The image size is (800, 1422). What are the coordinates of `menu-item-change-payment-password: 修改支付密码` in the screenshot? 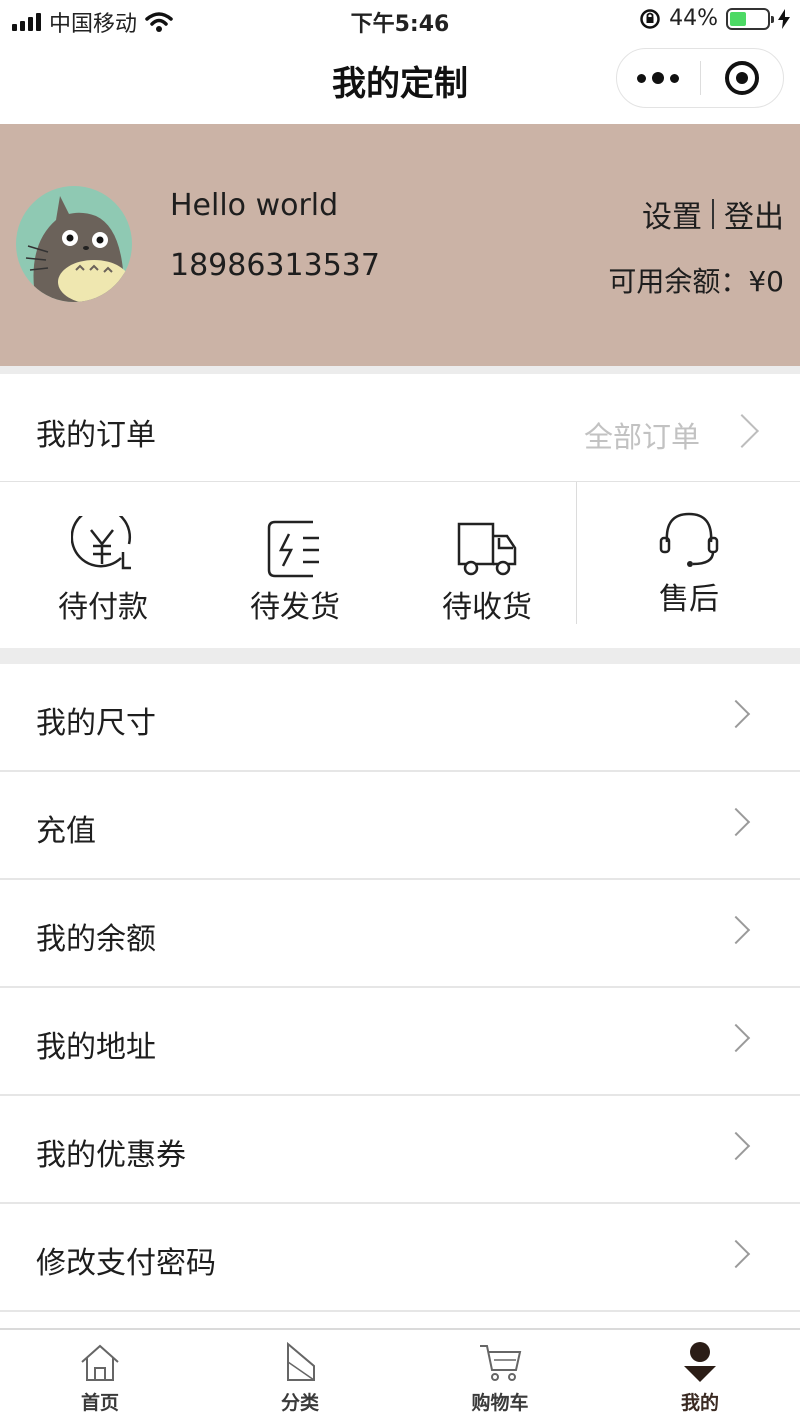 It's located at (400, 1258).